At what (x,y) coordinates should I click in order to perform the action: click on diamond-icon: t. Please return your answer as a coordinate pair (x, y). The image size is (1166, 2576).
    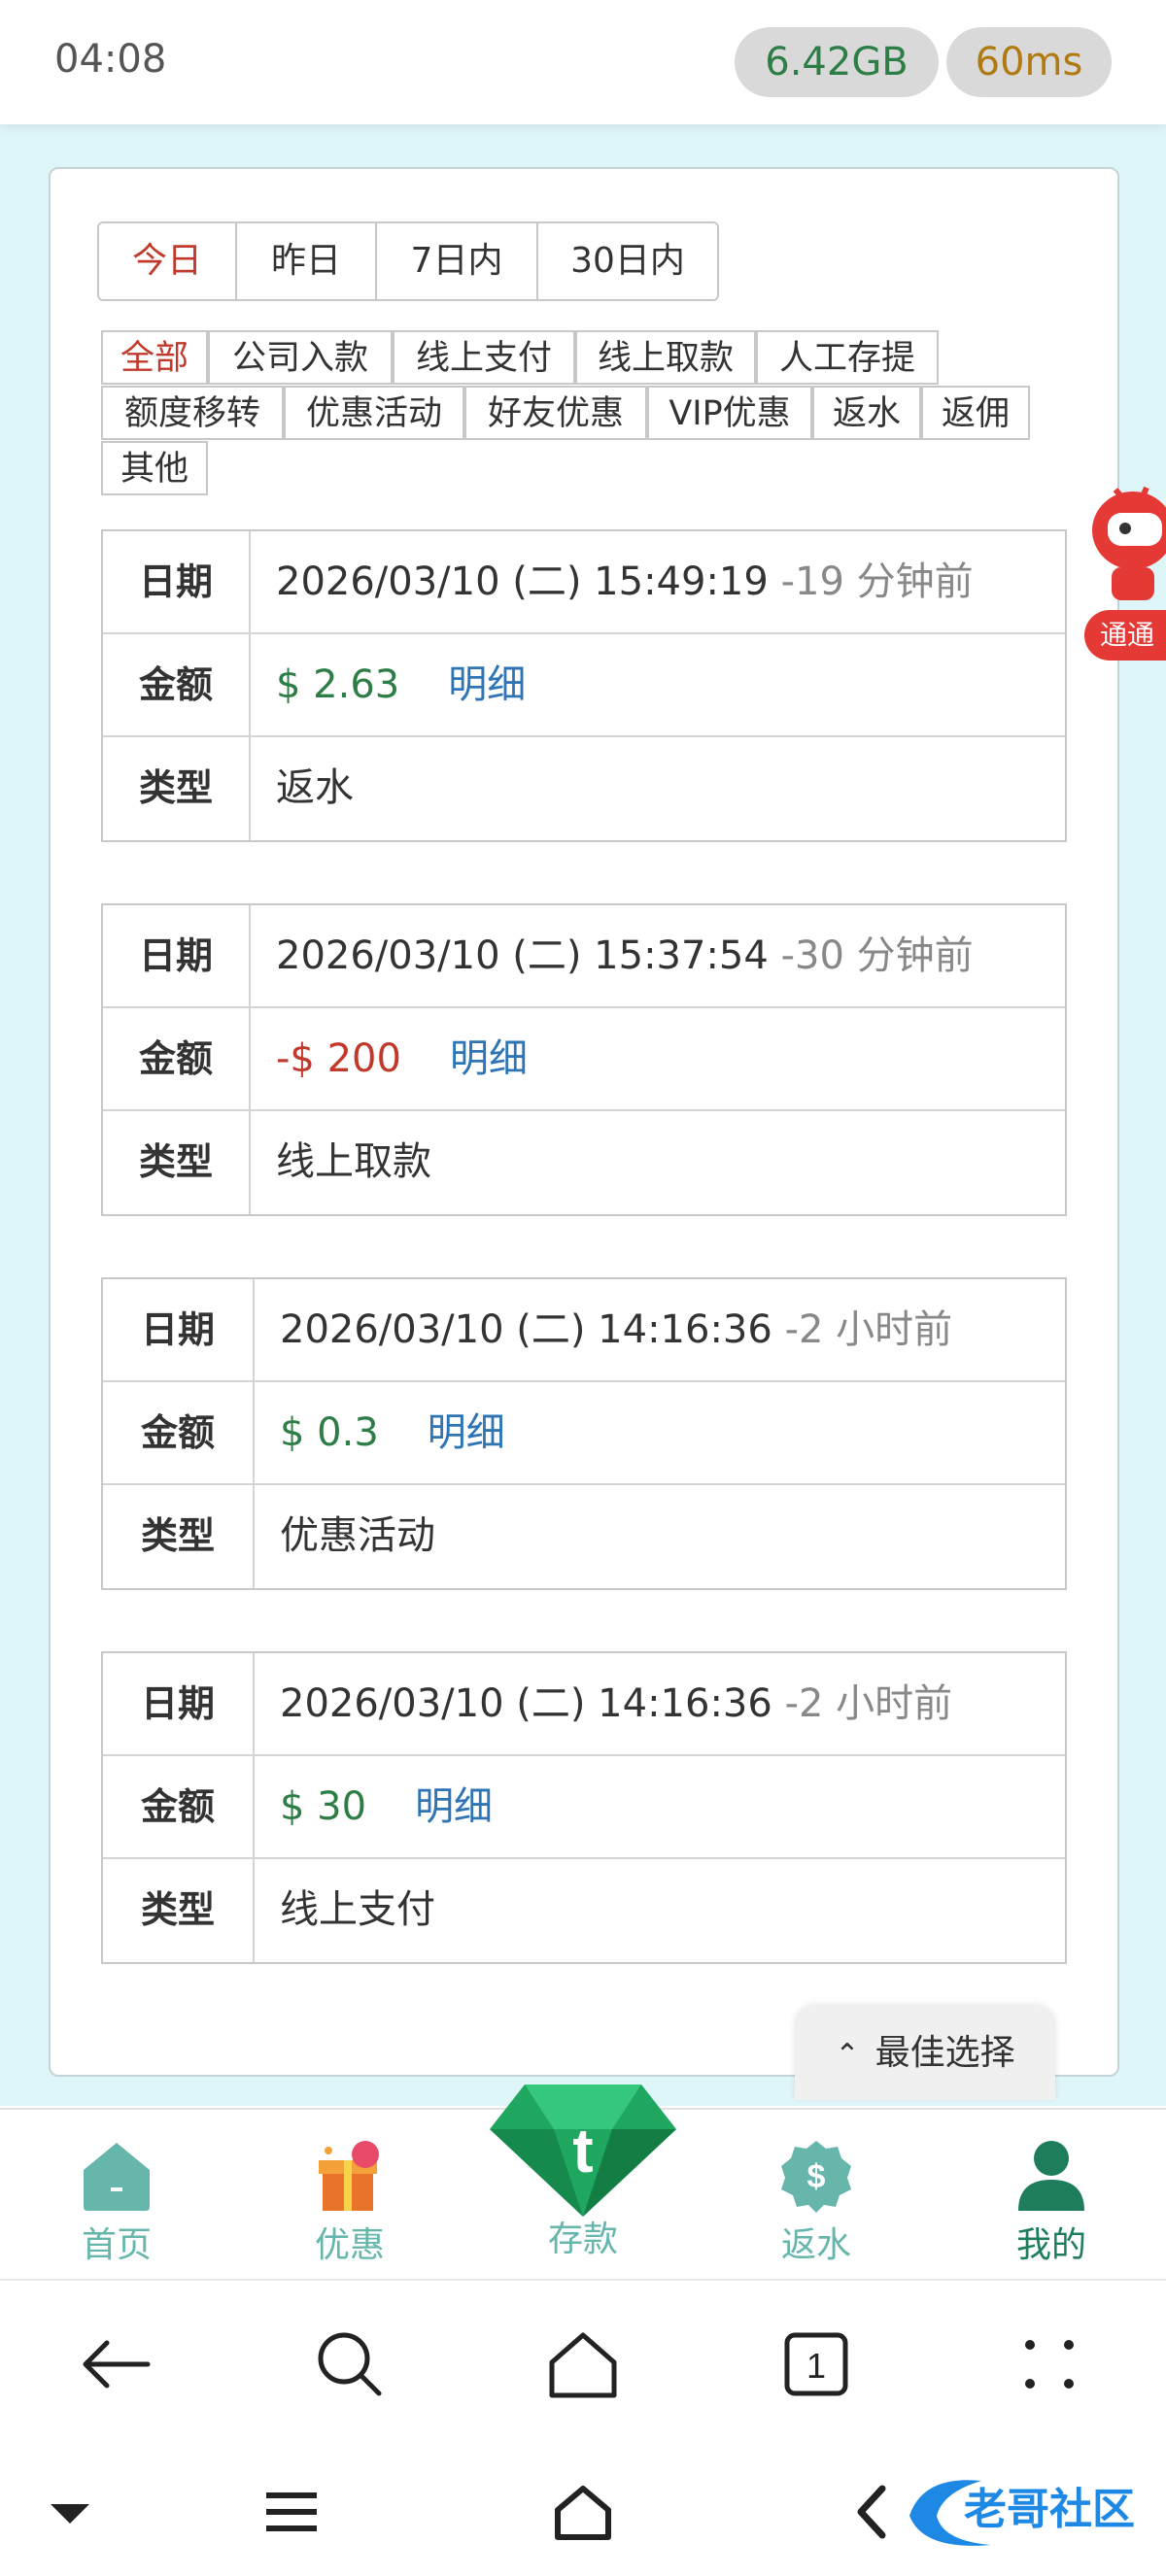
    Looking at the image, I should click on (583, 2151).